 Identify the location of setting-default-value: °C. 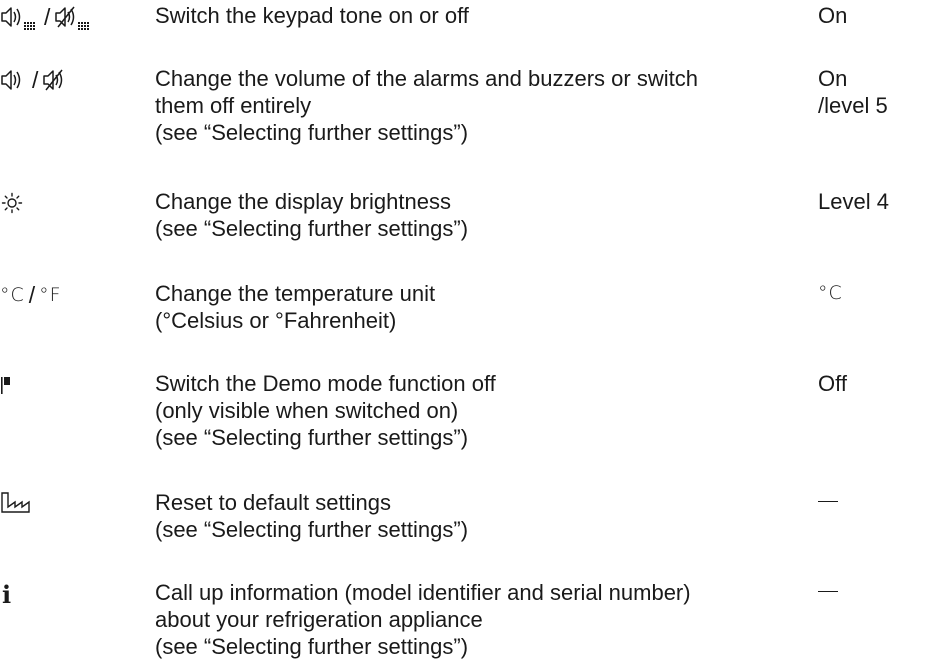
(830, 293).